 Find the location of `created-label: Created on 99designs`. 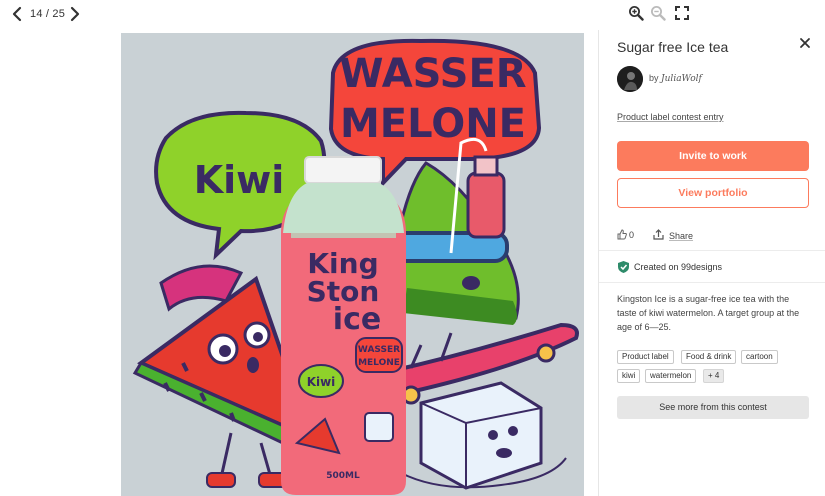

created-label: Created on 99designs is located at coordinates (678, 267).